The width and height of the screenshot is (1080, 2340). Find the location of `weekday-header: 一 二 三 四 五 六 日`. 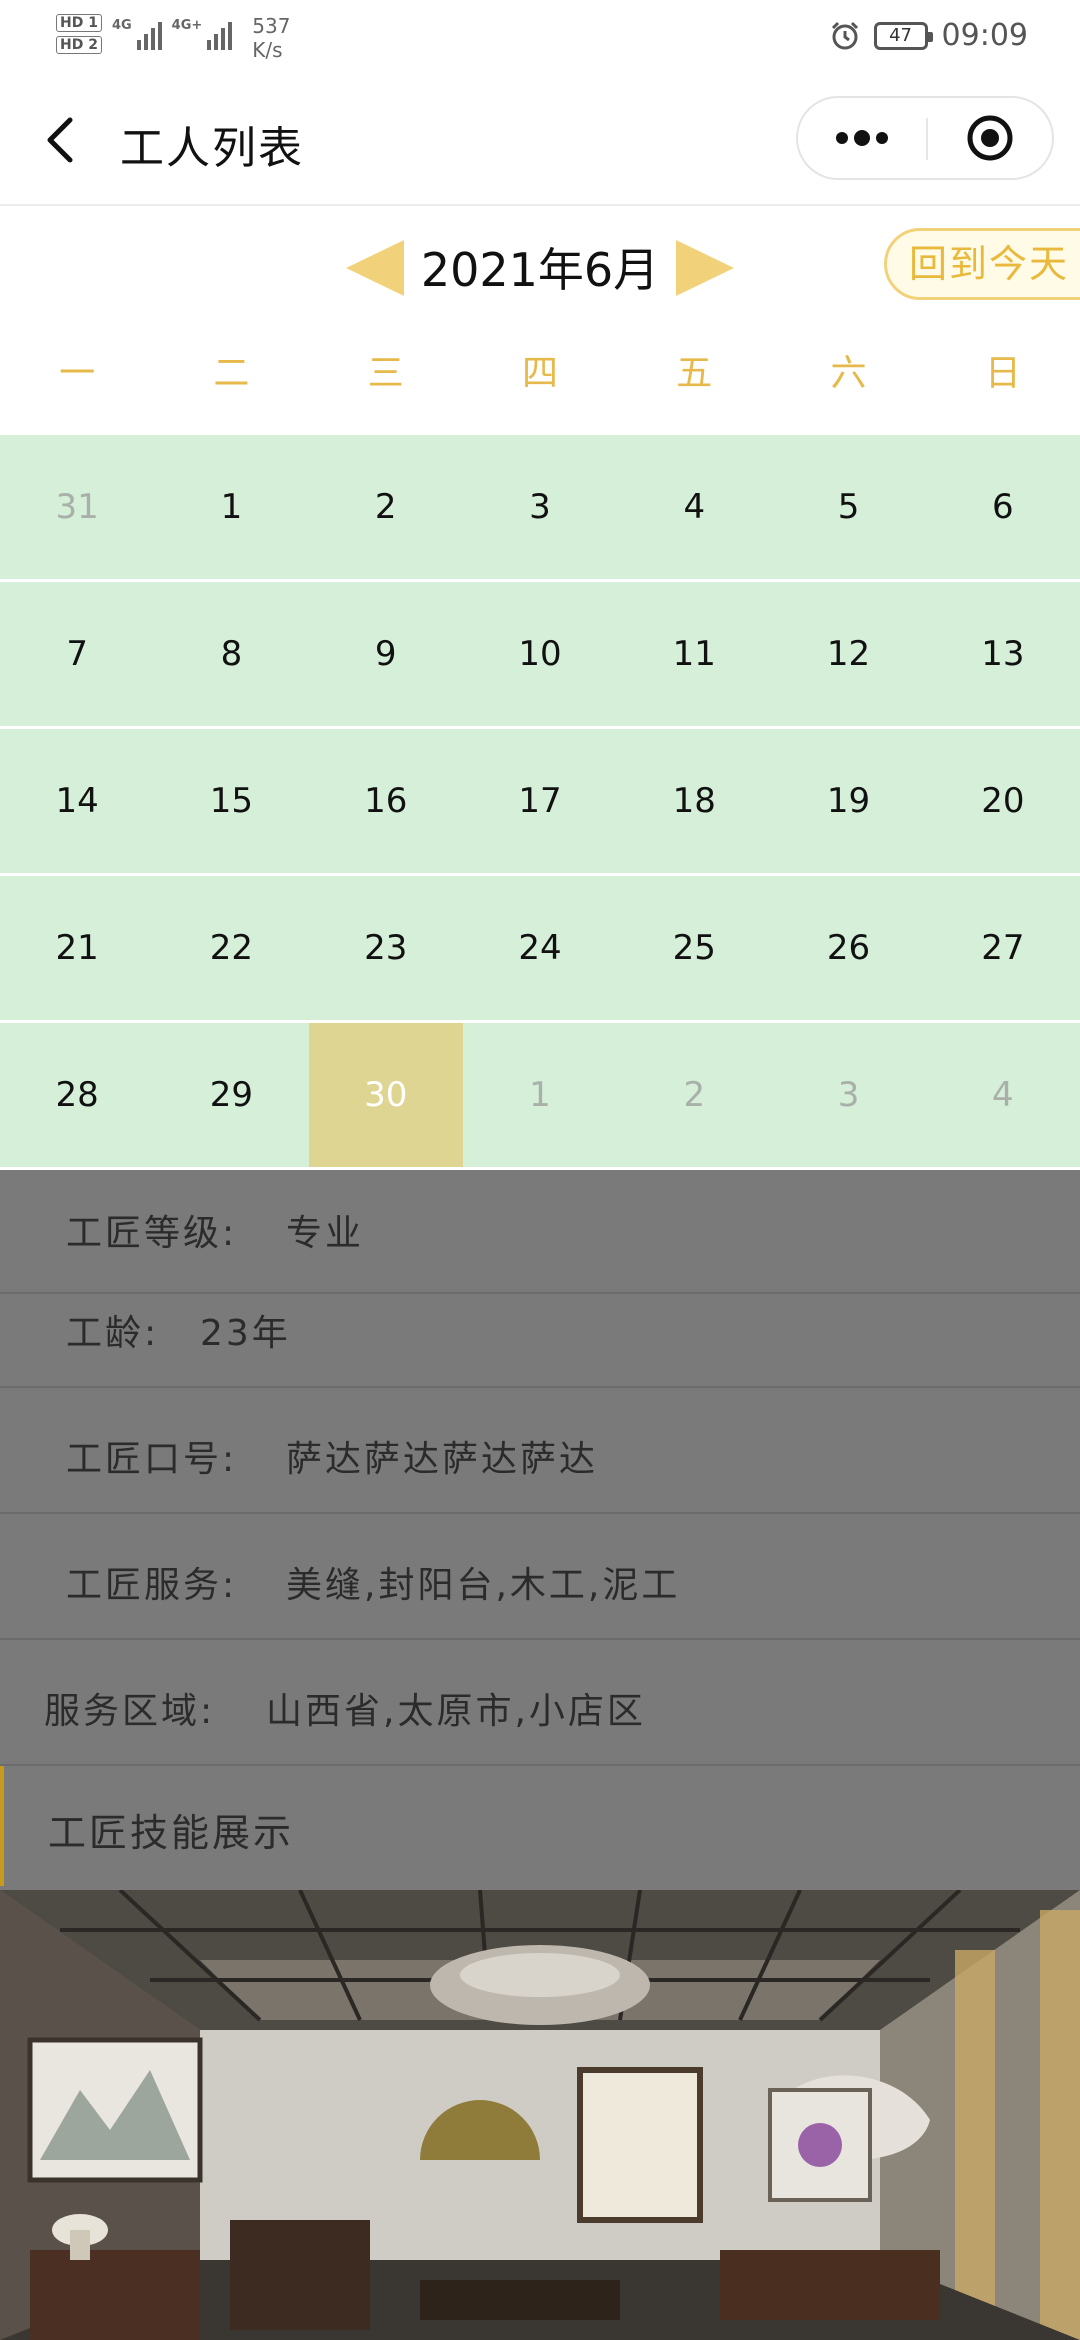

weekday-header: 一 二 三 四 五 六 日 is located at coordinates (540, 377).